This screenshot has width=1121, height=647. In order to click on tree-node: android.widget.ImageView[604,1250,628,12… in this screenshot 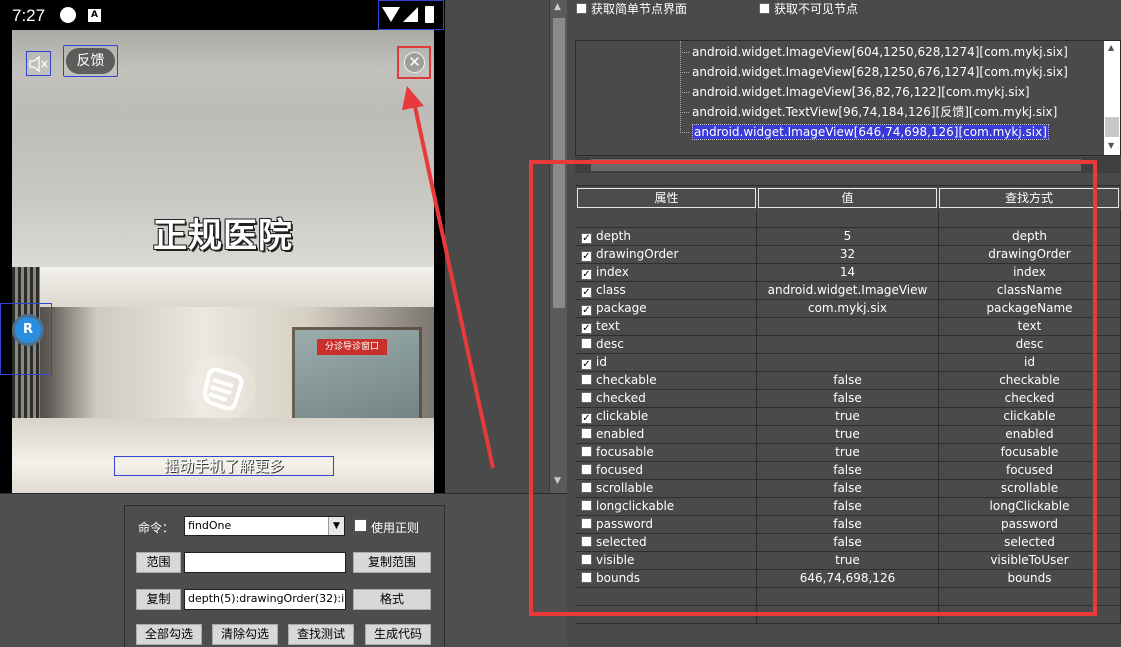, I will do `click(880, 52)`.